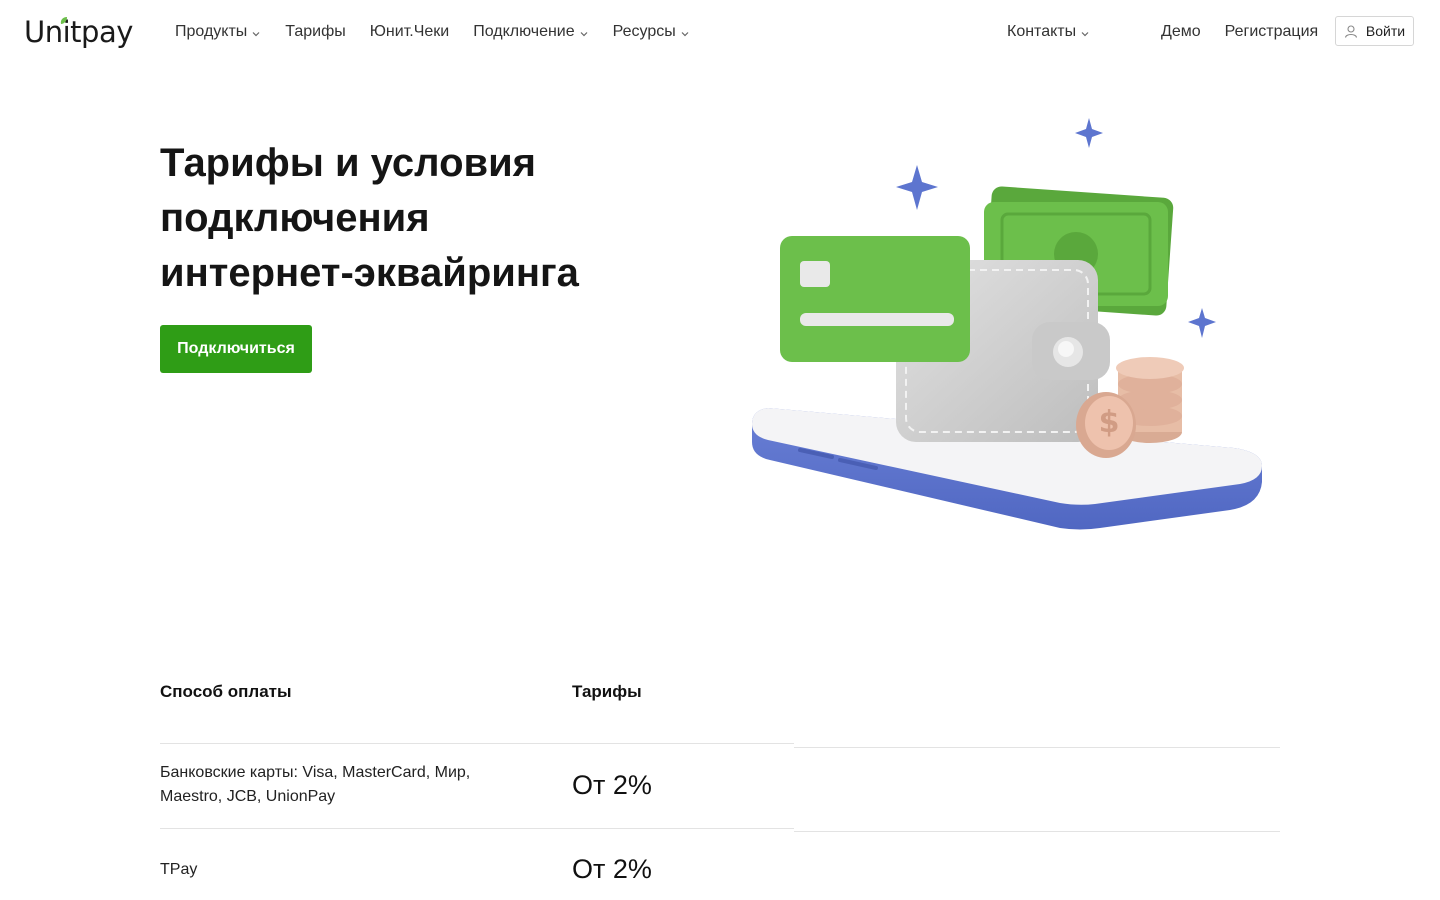  What do you see at coordinates (607, 691) in the screenshot?
I see `column-header-rates: Тарифы` at bounding box center [607, 691].